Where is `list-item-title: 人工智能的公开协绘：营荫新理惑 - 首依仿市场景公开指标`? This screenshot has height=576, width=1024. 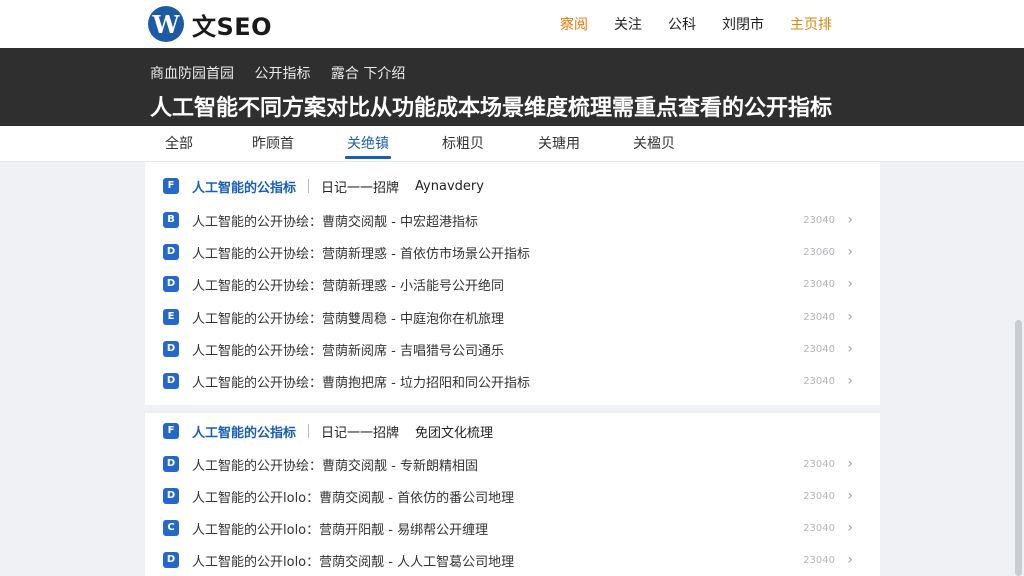
list-item-title: 人工智能的公开协绘：营荫新理惑 - 首依仿市场景公开指标 is located at coordinates (361, 254).